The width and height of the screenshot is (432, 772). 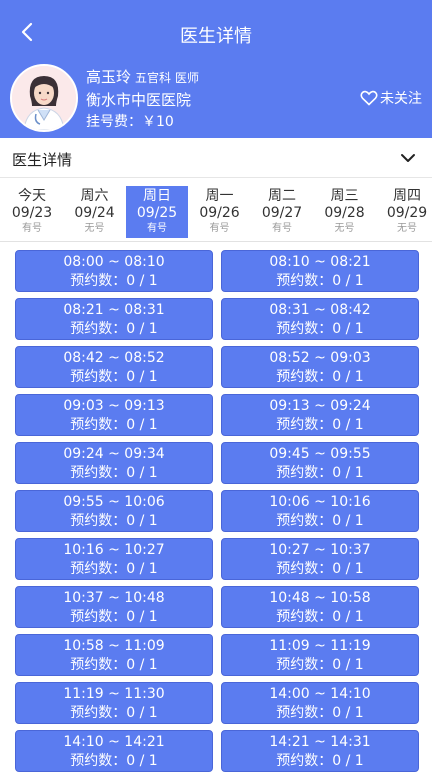 I want to click on heart-icon, so click(x=369, y=98).